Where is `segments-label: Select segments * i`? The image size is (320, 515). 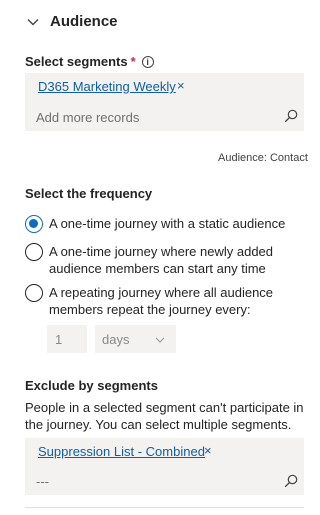
segments-label: Select segments * i is located at coordinates (89, 61).